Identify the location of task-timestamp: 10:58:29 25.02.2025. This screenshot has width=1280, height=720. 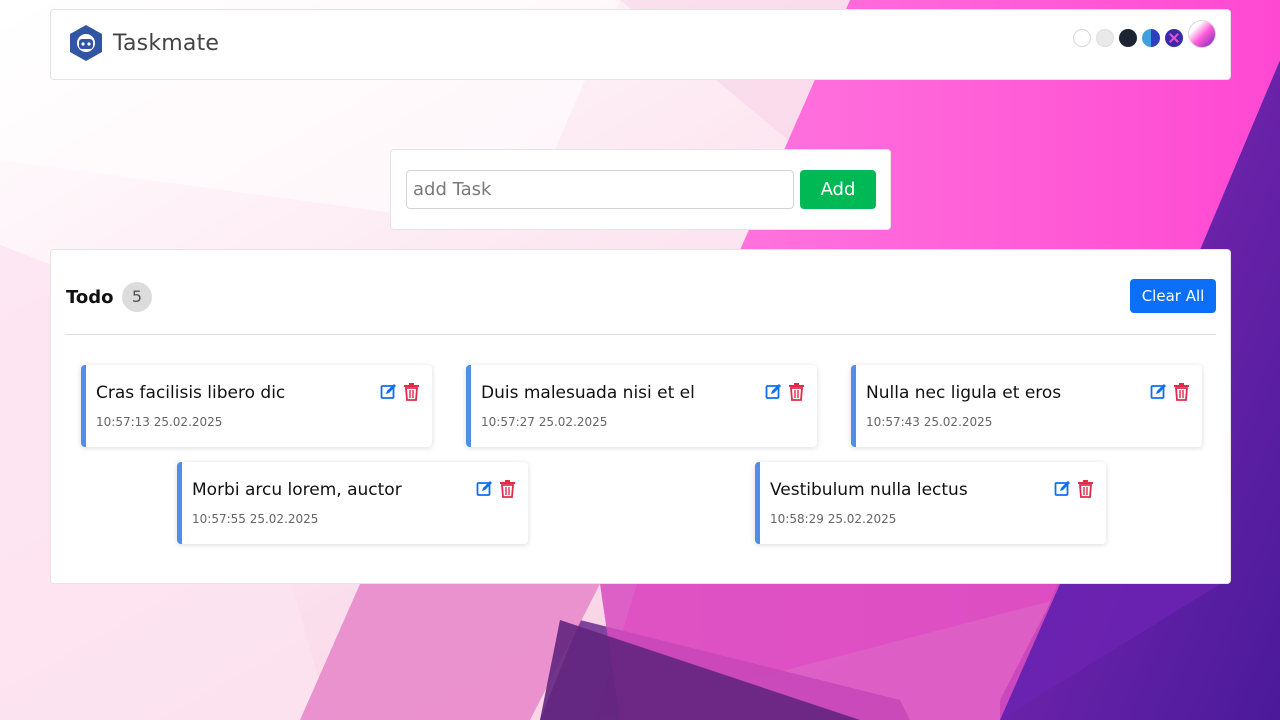
(833, 519).